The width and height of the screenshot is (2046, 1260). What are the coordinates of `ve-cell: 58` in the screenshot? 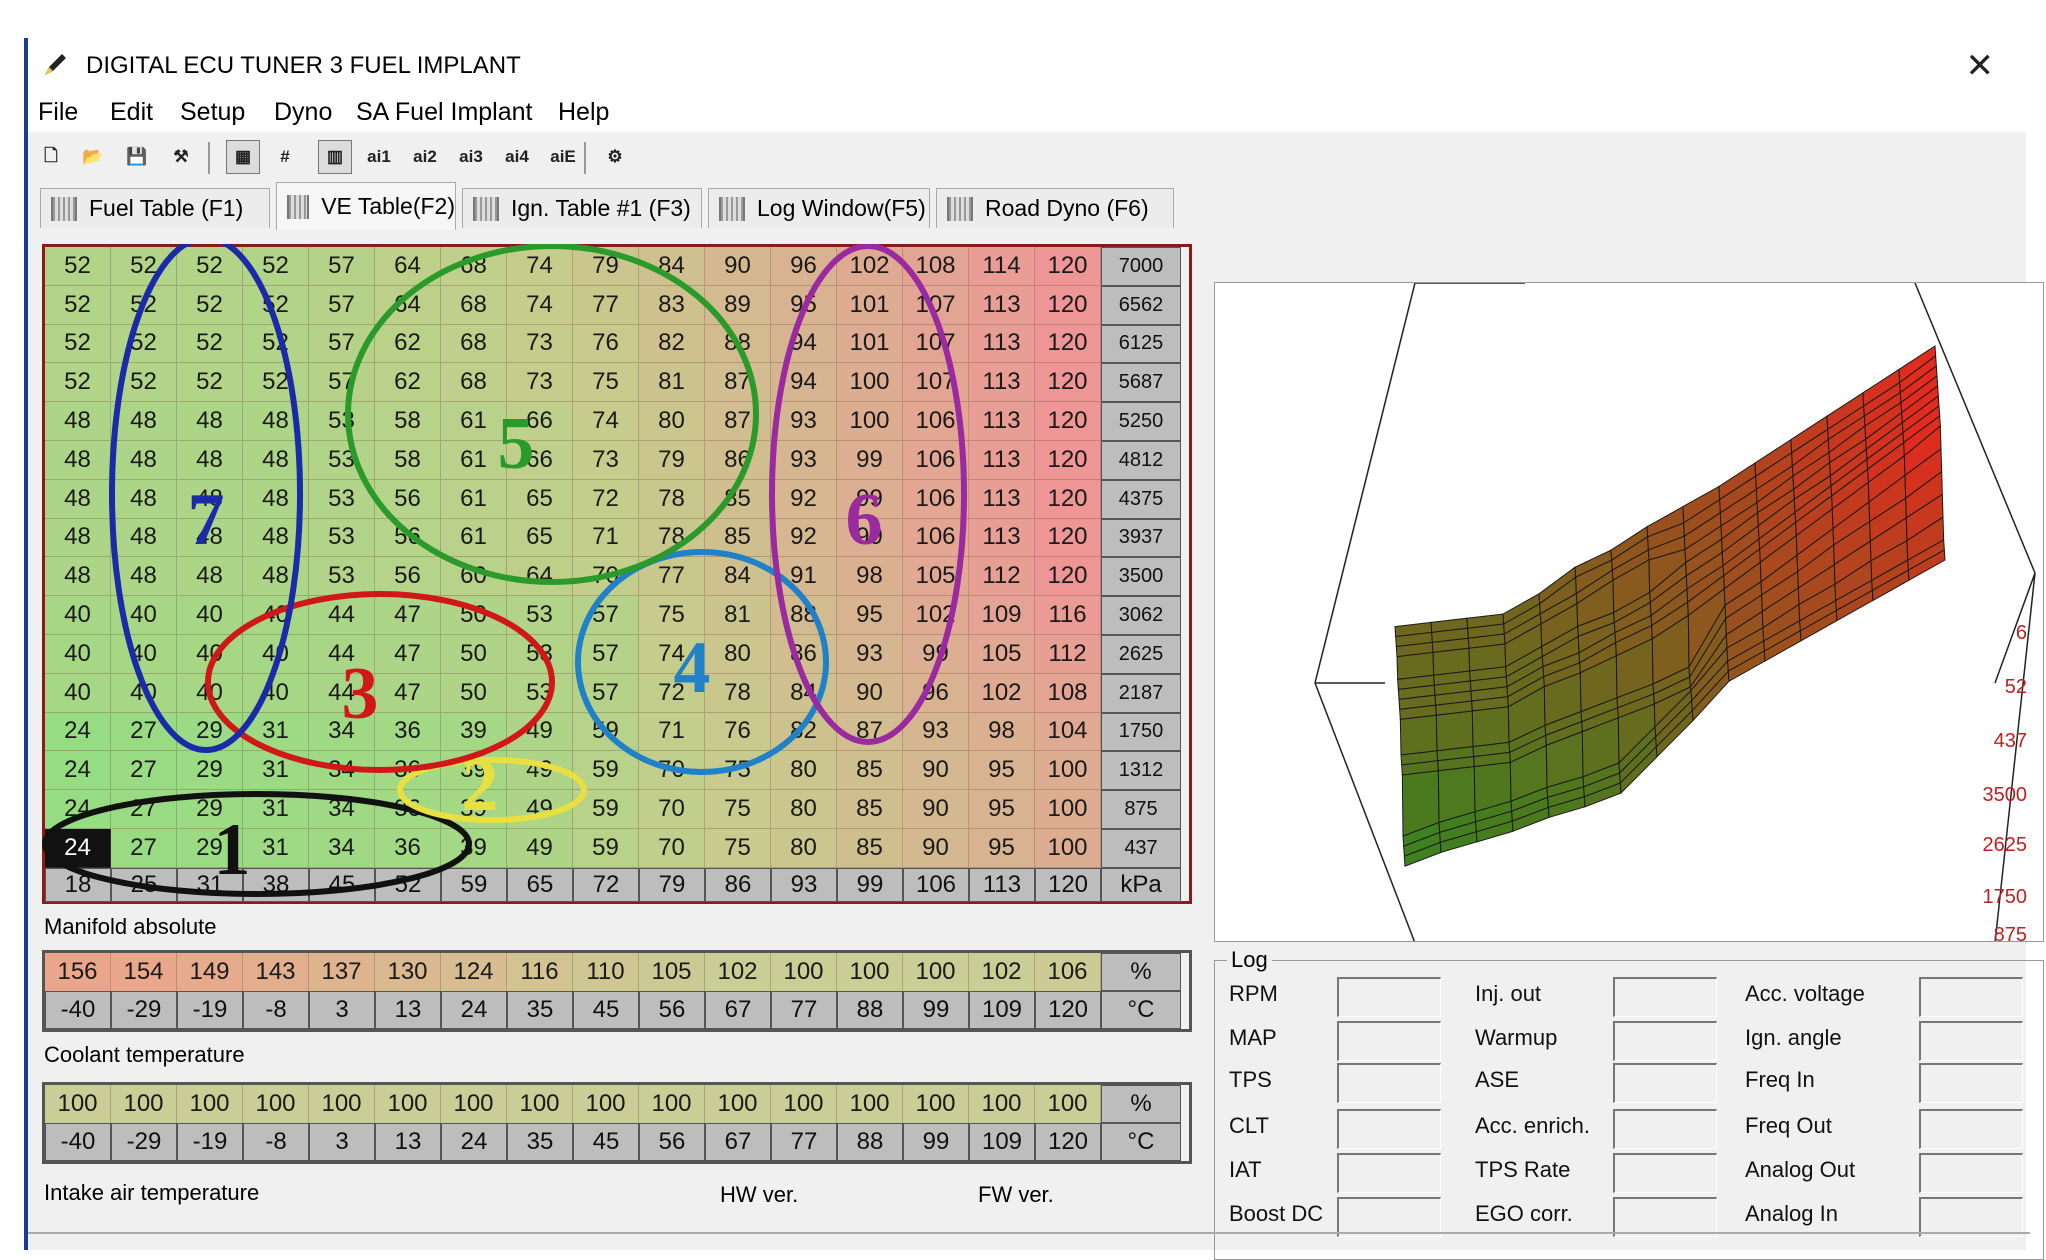 It's located at (408, 460).